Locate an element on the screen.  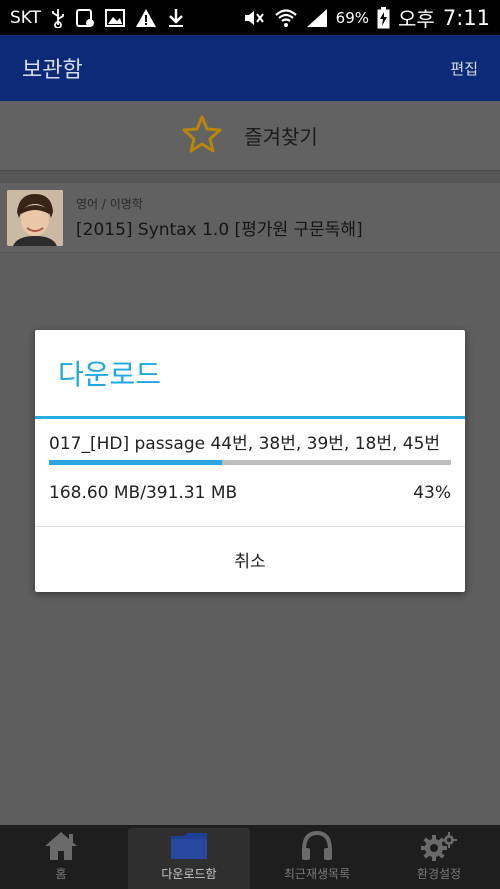
gear-icon is located at coordinates (439, 846).